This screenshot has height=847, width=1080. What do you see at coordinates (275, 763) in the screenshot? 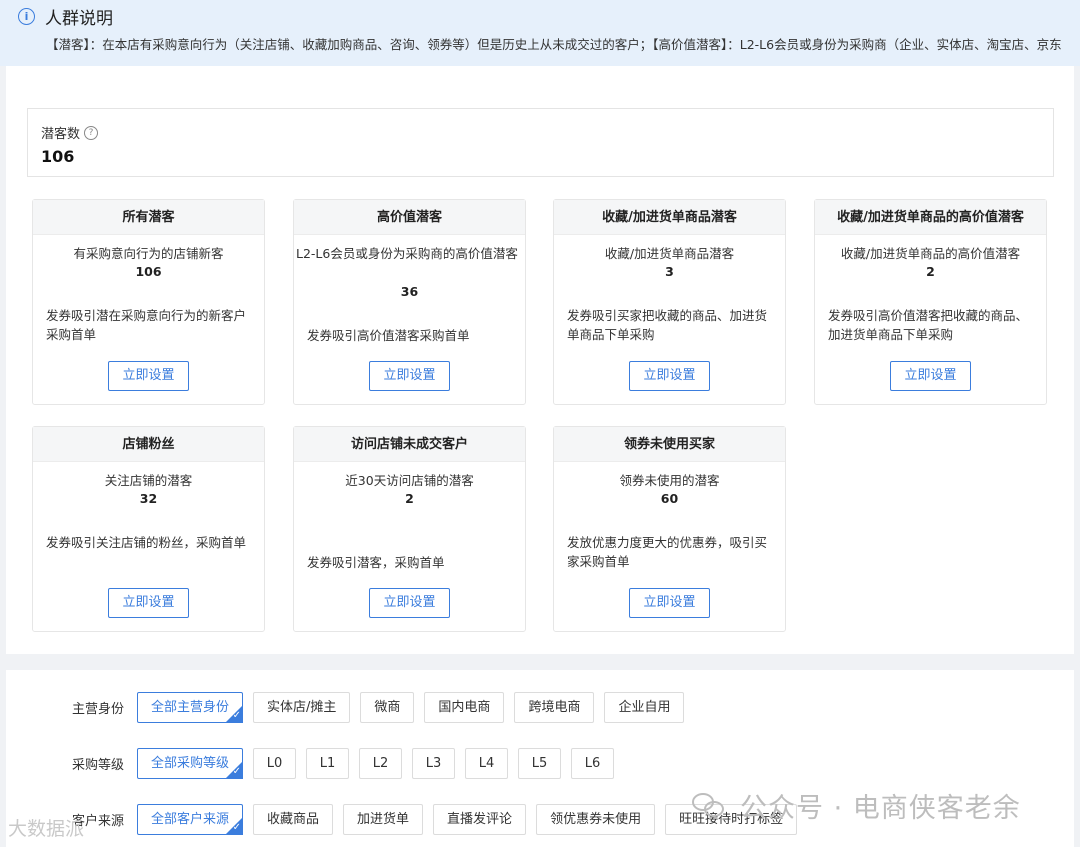
I see `filter-option: L0` at bounding box center [275, 763].